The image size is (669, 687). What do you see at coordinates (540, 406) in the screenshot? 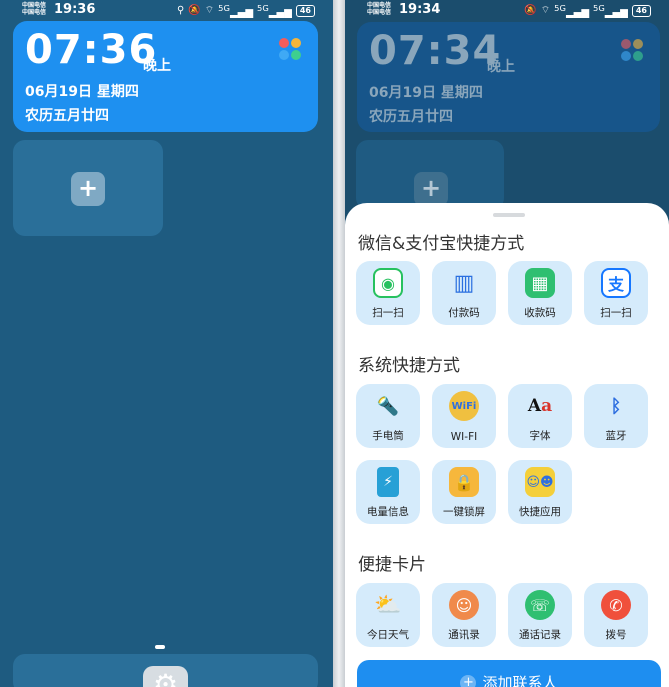
I see `font-icon: Aa` at bounding box center [540, 406].